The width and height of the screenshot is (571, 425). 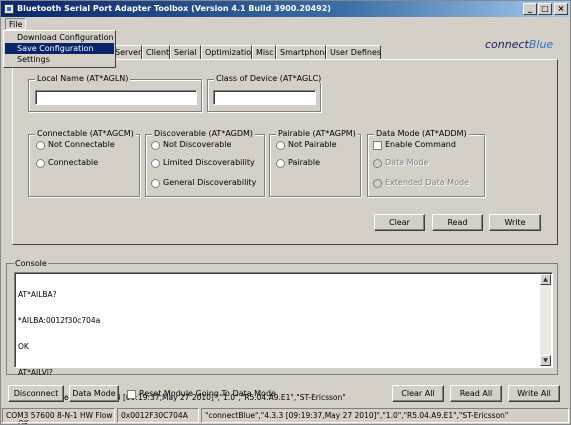 What do you see at coordinates (476, 393) in the screenshot?
I see `read-all-button: Read All` at bounding box center [476, 393].